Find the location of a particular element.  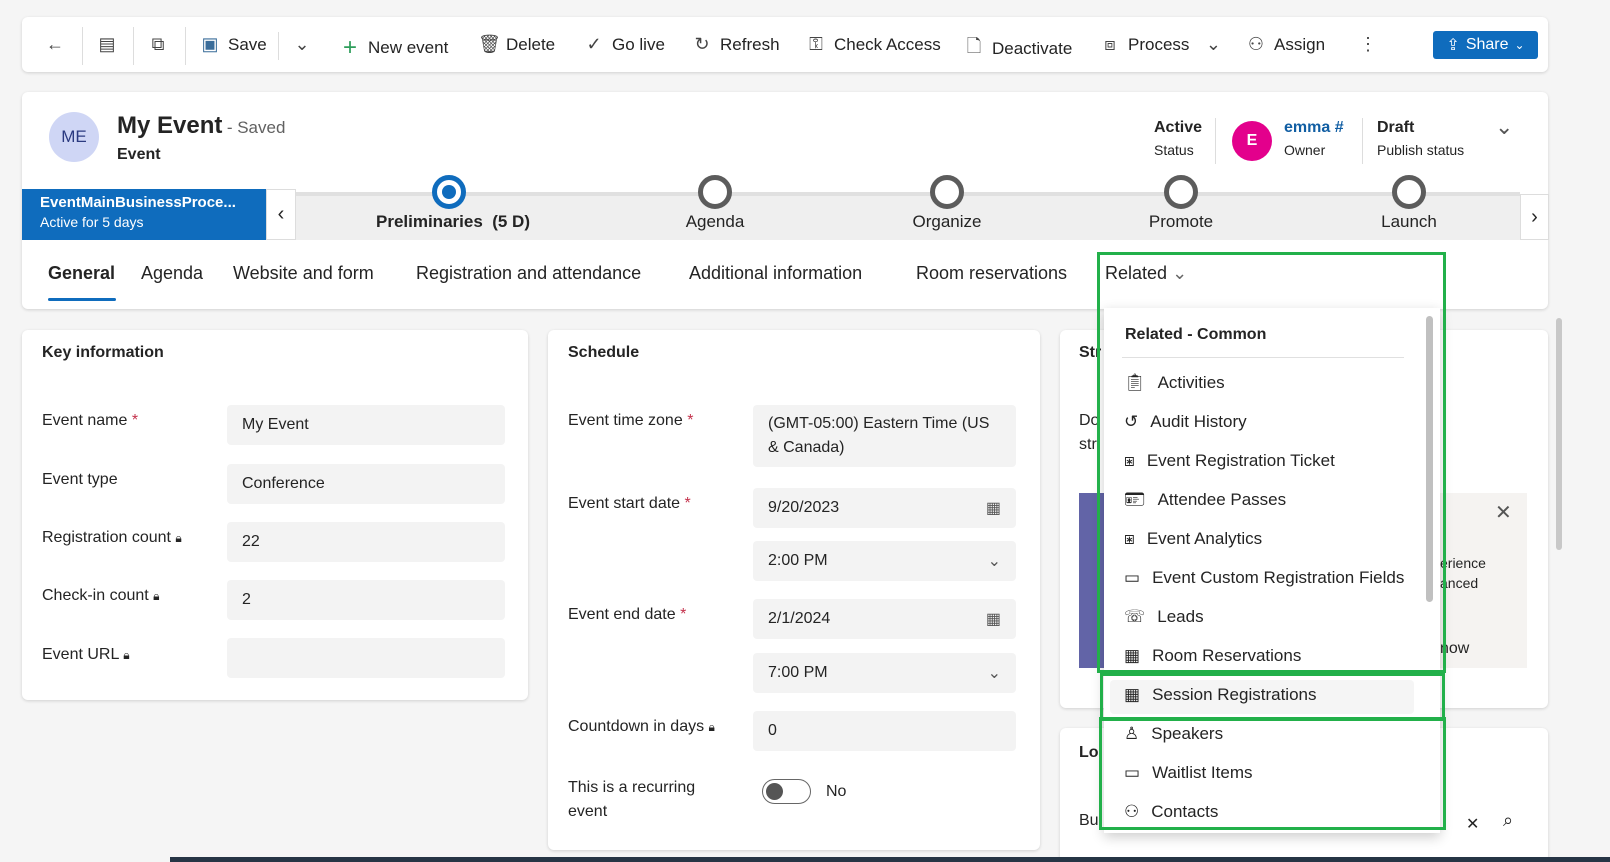

end-time-select: 7:00 PM ⌄ is located at coordinates (884, 673).